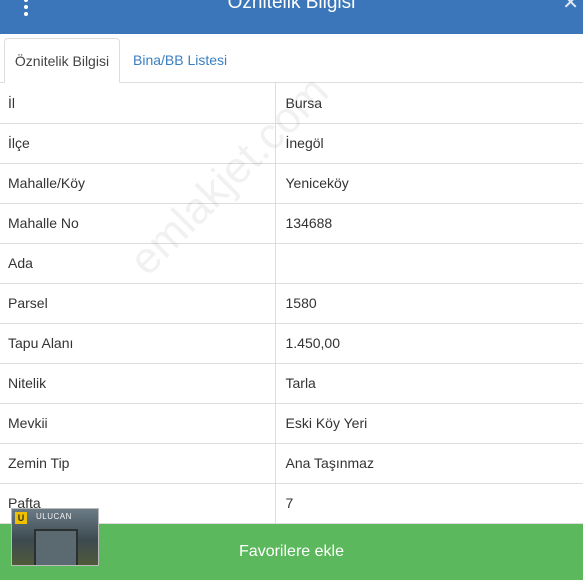 The image size is (583, 580). What do you see at coordinates (56, 547) in the screenshot?
I see `storefront-image` at bounding box center [56, 547].